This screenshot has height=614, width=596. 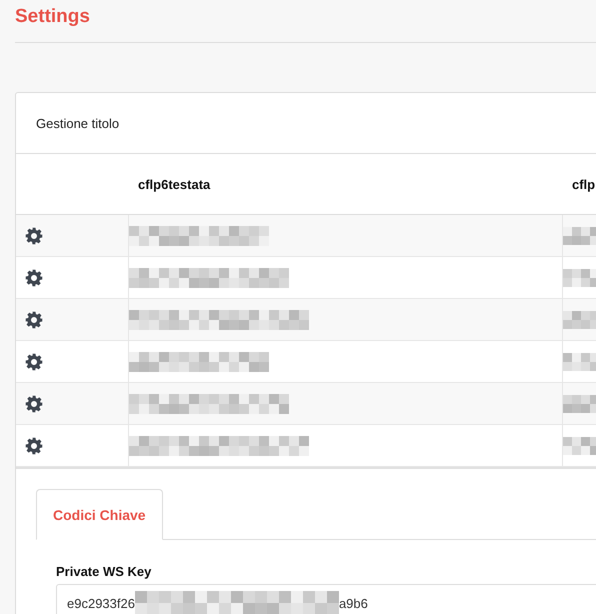 What do you see at coordinates (583, 184) in the screenshot?
I see `column-header: cflp` at bounding box center [583, 184].